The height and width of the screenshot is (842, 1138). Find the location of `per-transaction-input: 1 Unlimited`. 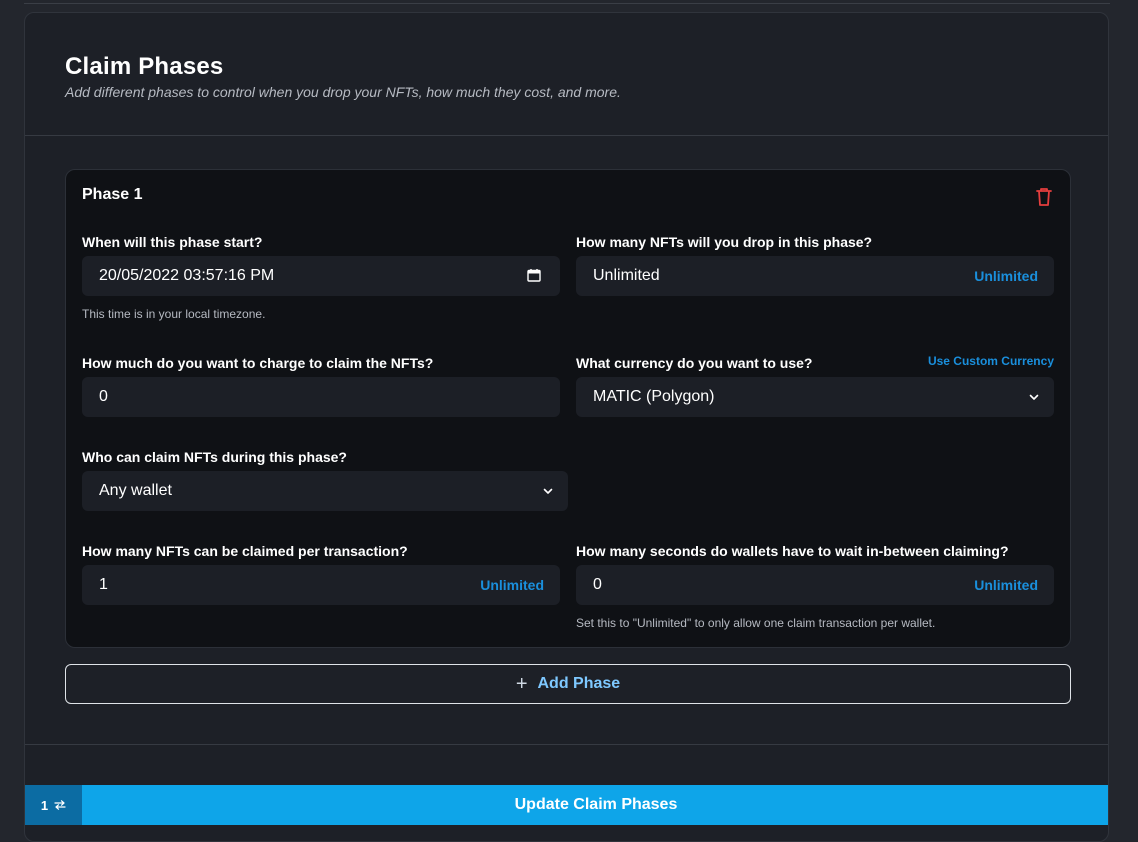

per-transaction-input: 1 Unlimited is located at coordinates (321, 585).